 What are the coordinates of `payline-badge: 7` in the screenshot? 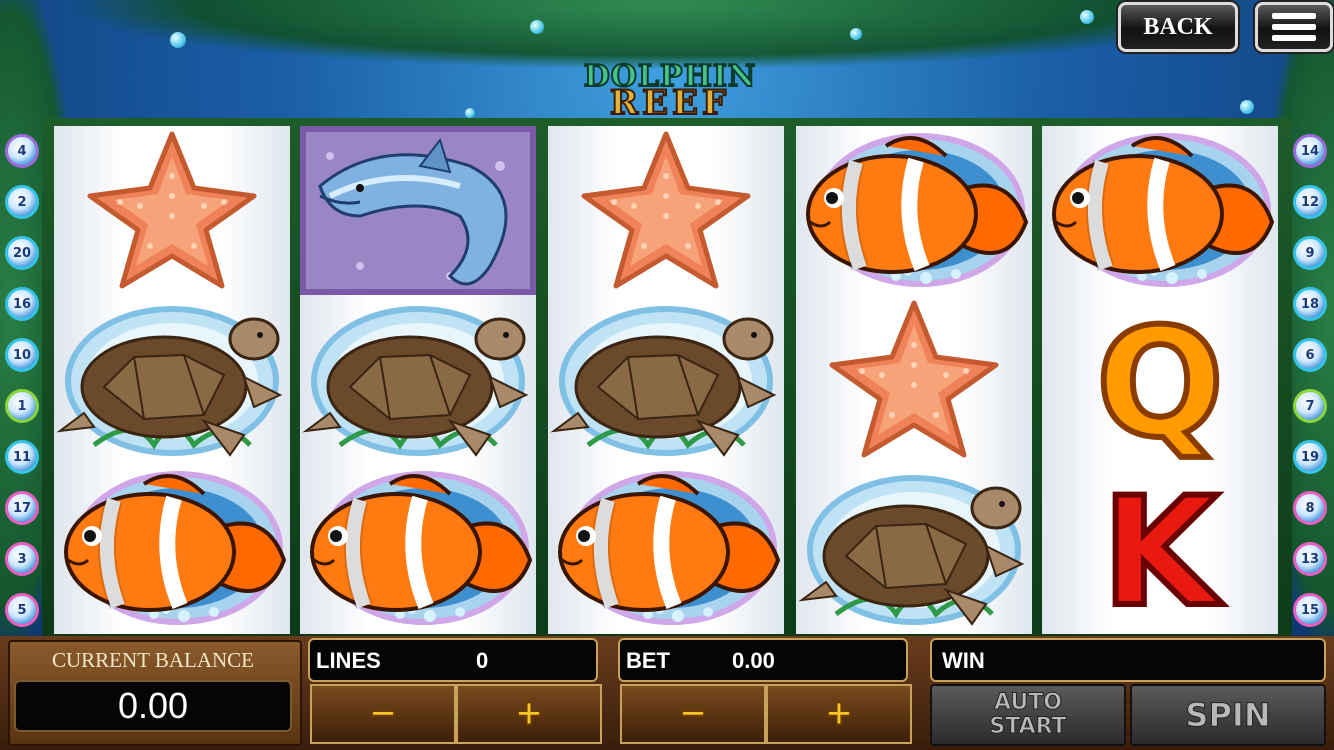 It's located at (1310, 406).